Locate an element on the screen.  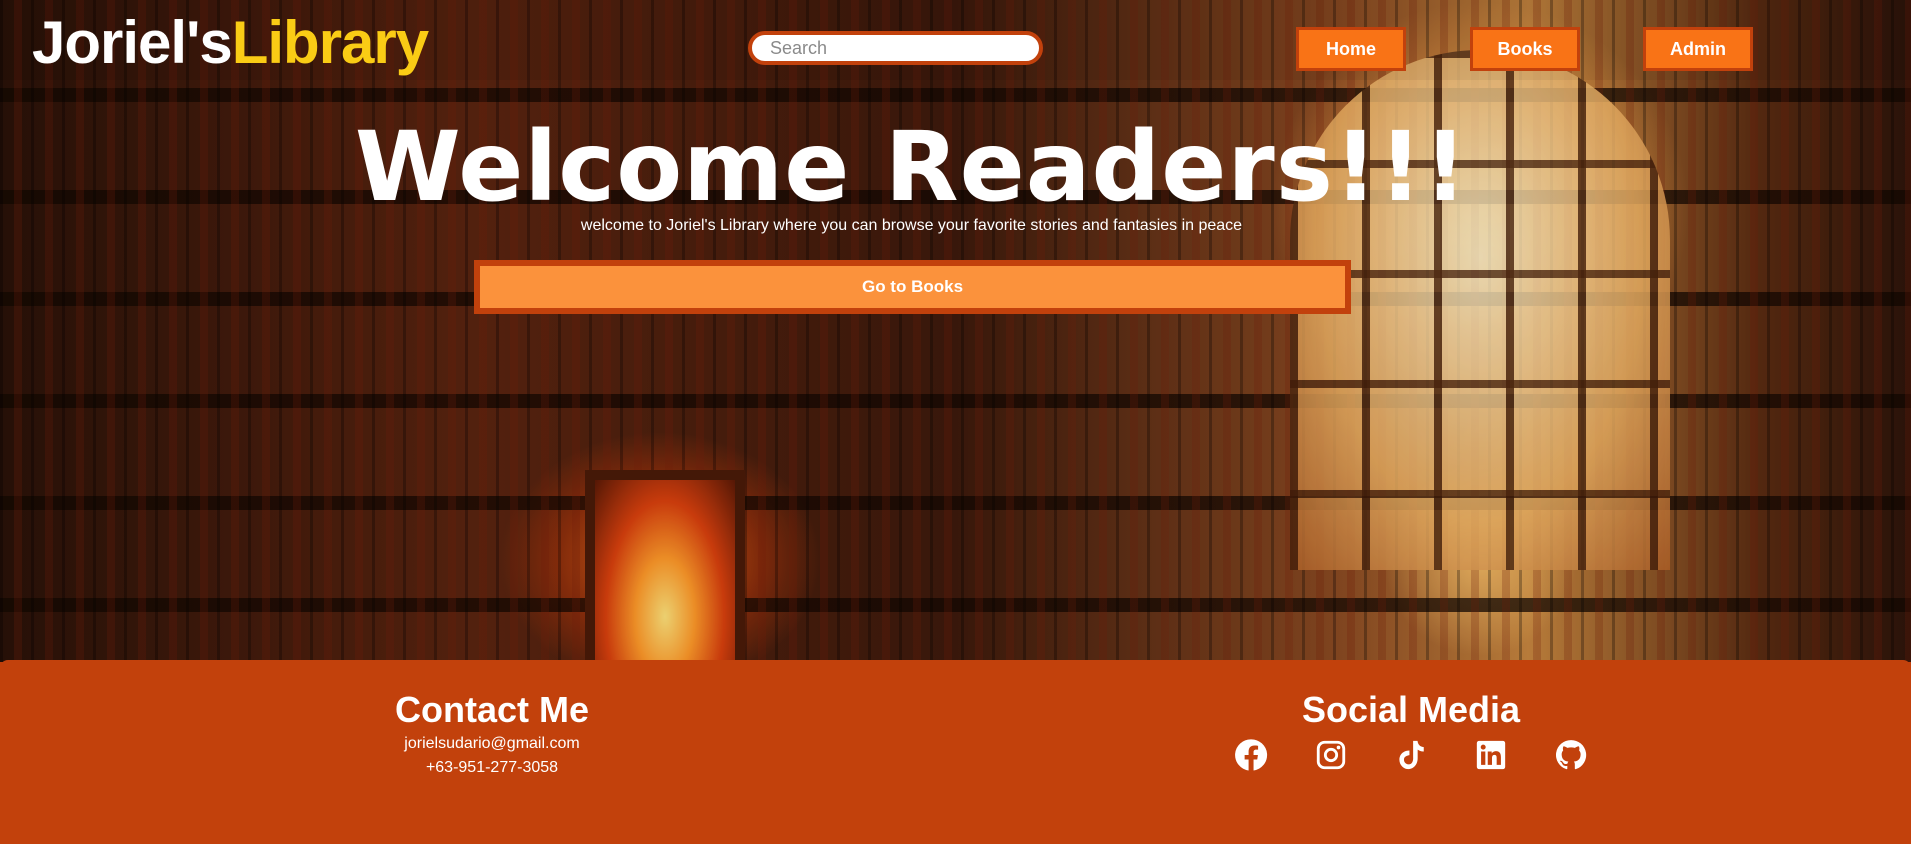
contact-title: Contact Me is located at coordinates (491, 709).